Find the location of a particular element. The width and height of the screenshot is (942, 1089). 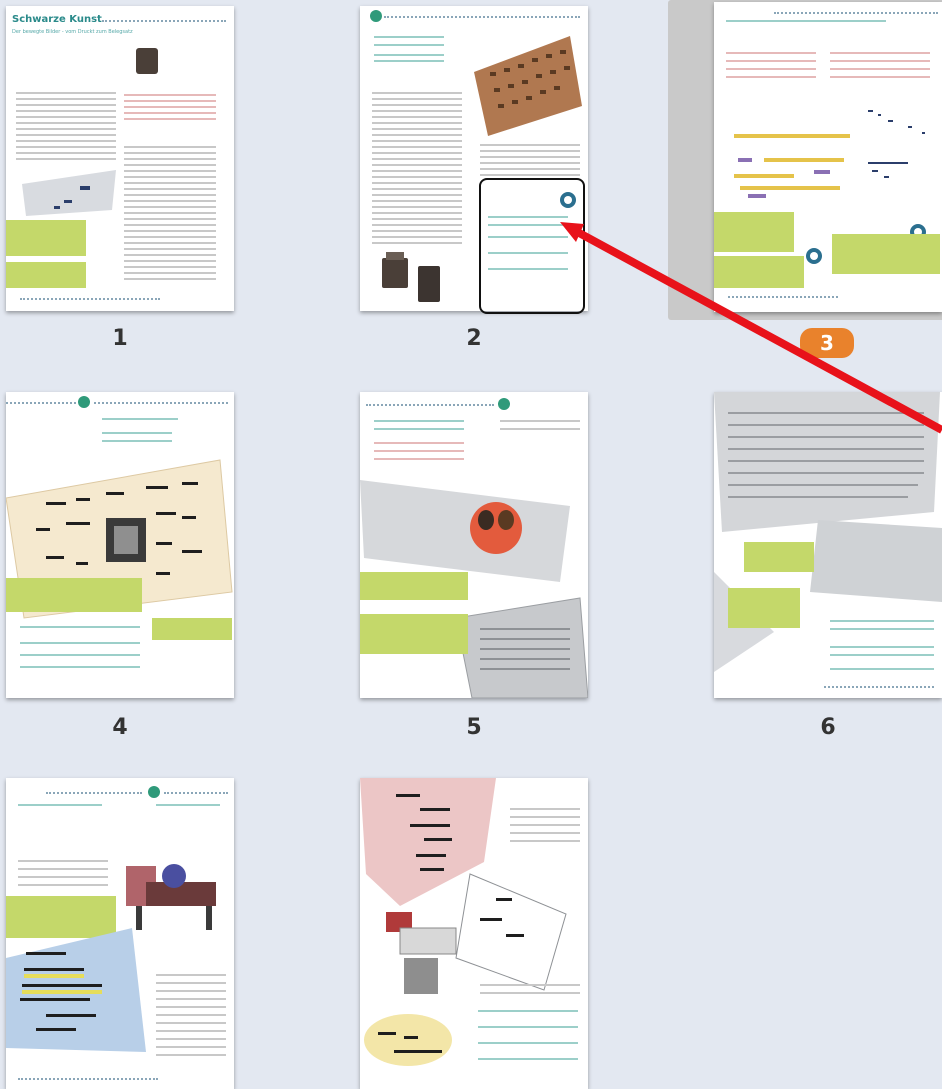

page-3-footer-rule is located at coordinates (783, 297).